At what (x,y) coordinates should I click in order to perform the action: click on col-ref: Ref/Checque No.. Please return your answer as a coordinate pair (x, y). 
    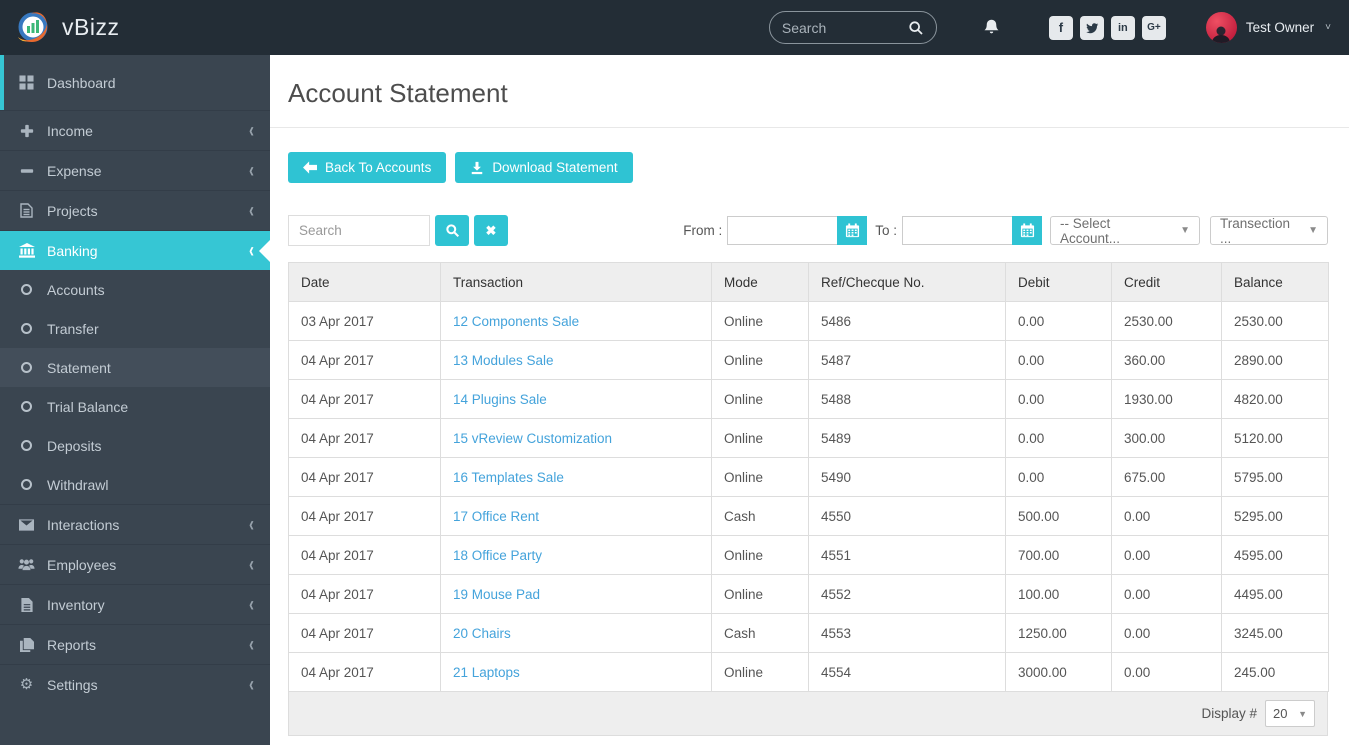
    Looking at the image, I should click on (907, 282).